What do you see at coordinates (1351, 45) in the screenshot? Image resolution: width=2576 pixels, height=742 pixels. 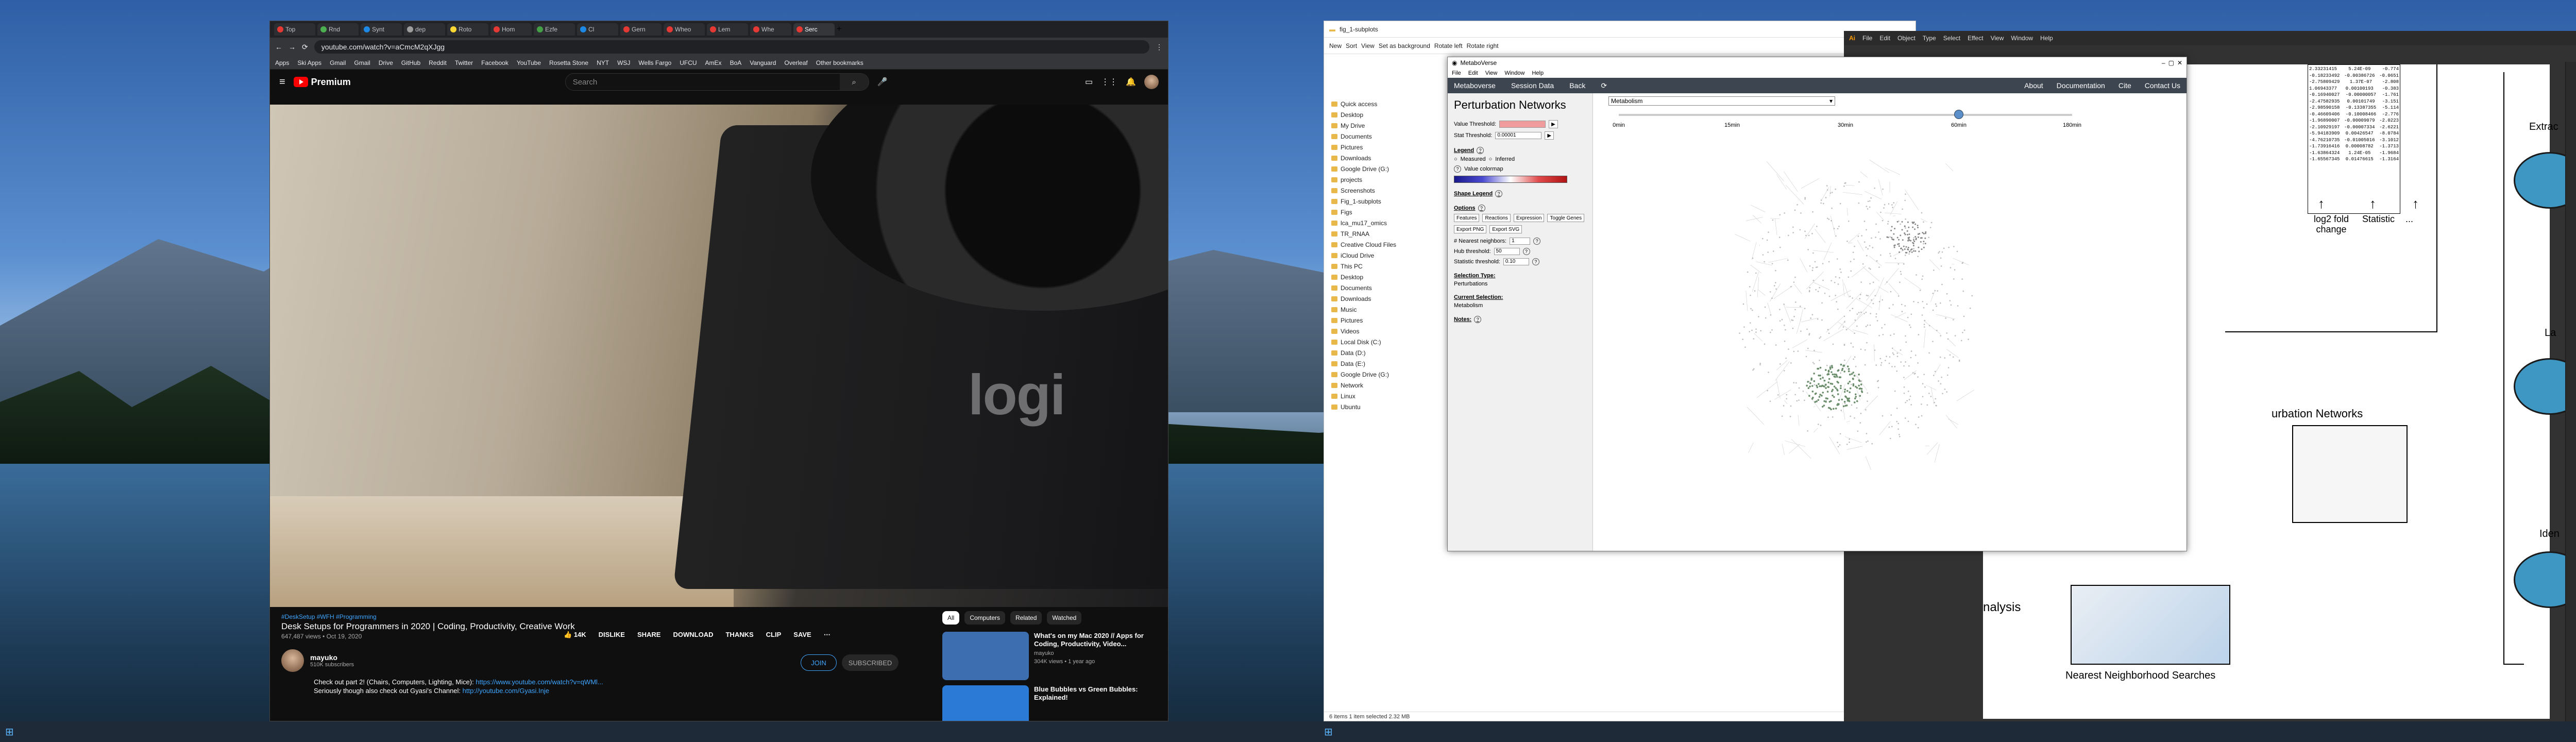 I see `explorer-toolbar-item: Sort` at bounding box center [1351, 45].